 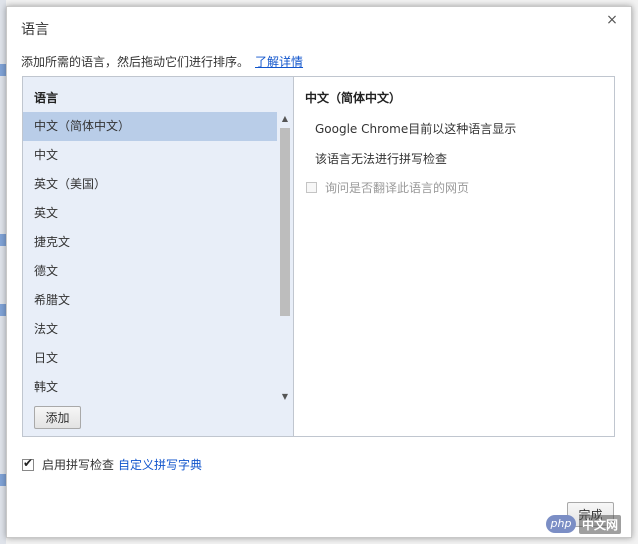 I want to click on list-item: 法文, so click(x=150, y=329).